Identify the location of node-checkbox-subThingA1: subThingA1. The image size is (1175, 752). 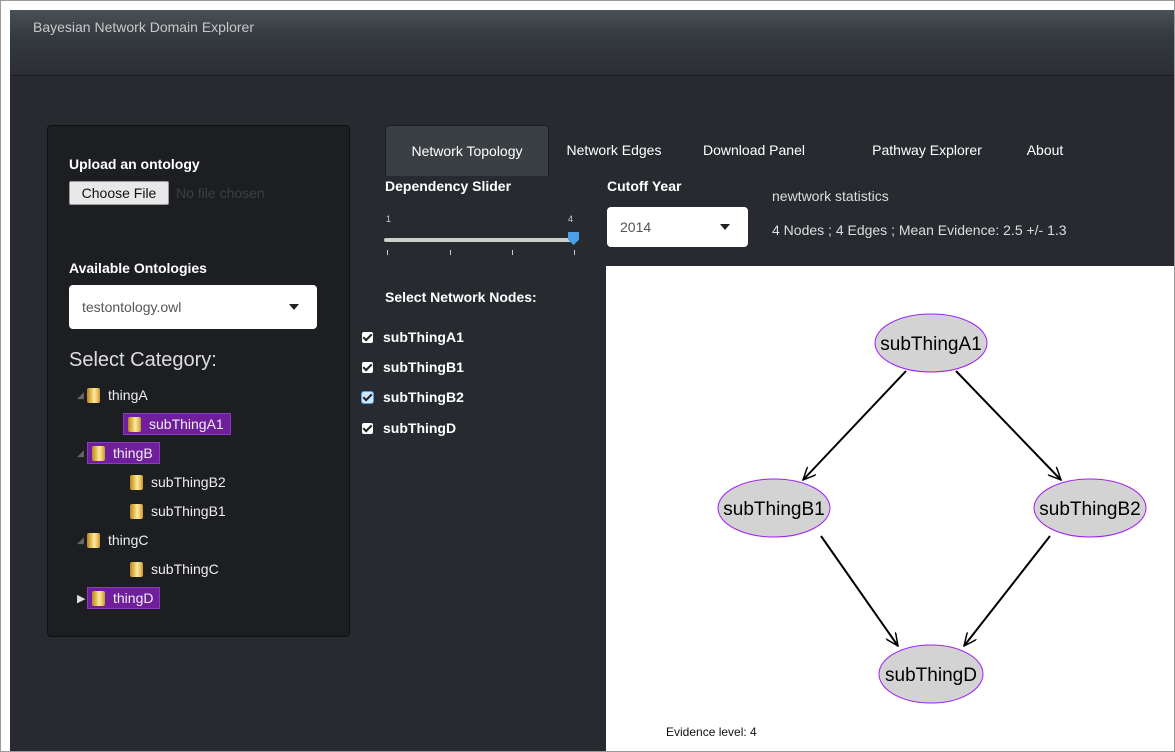
(413, 337).